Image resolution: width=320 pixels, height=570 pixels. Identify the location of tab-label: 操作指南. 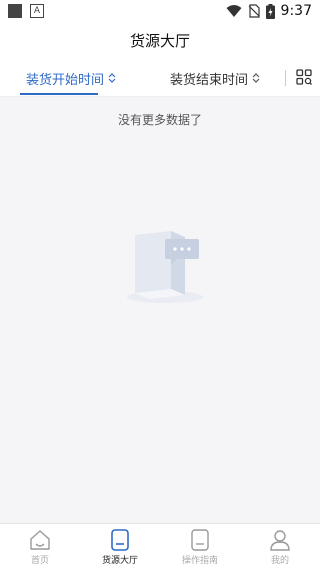
(199, 561).